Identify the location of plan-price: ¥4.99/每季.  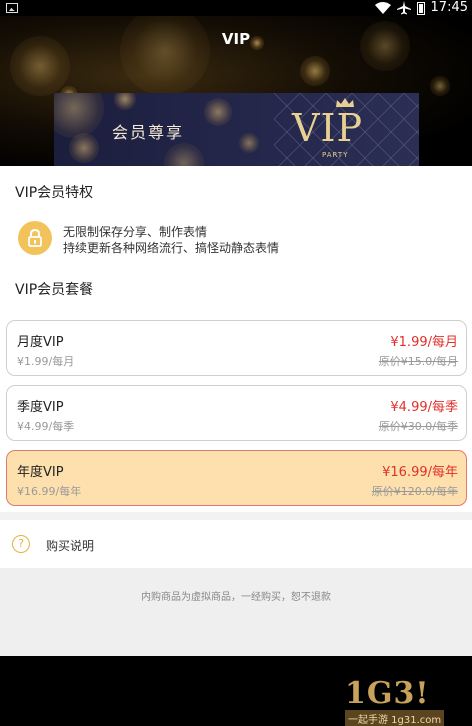
(424, 407).